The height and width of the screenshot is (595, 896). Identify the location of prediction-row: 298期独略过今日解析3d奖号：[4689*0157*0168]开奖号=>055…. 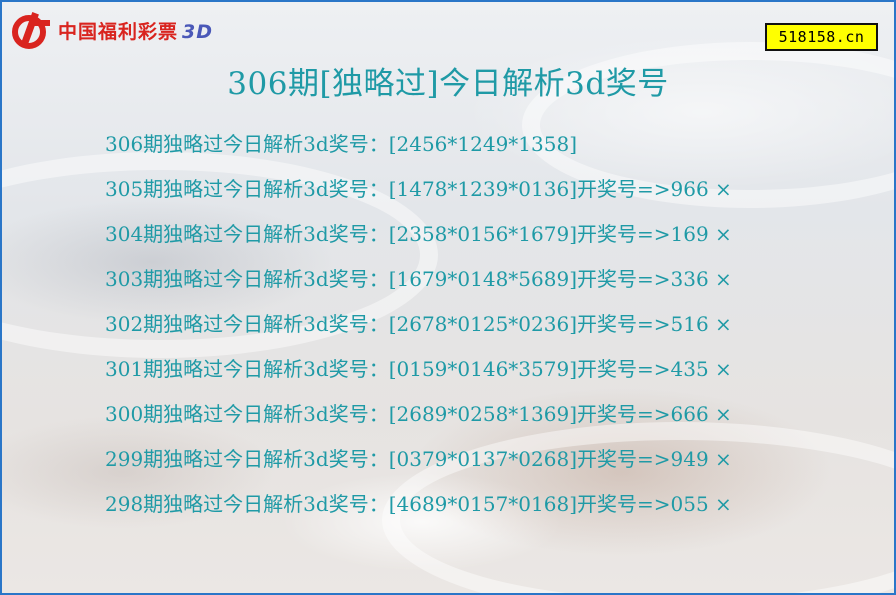
(418, 504).